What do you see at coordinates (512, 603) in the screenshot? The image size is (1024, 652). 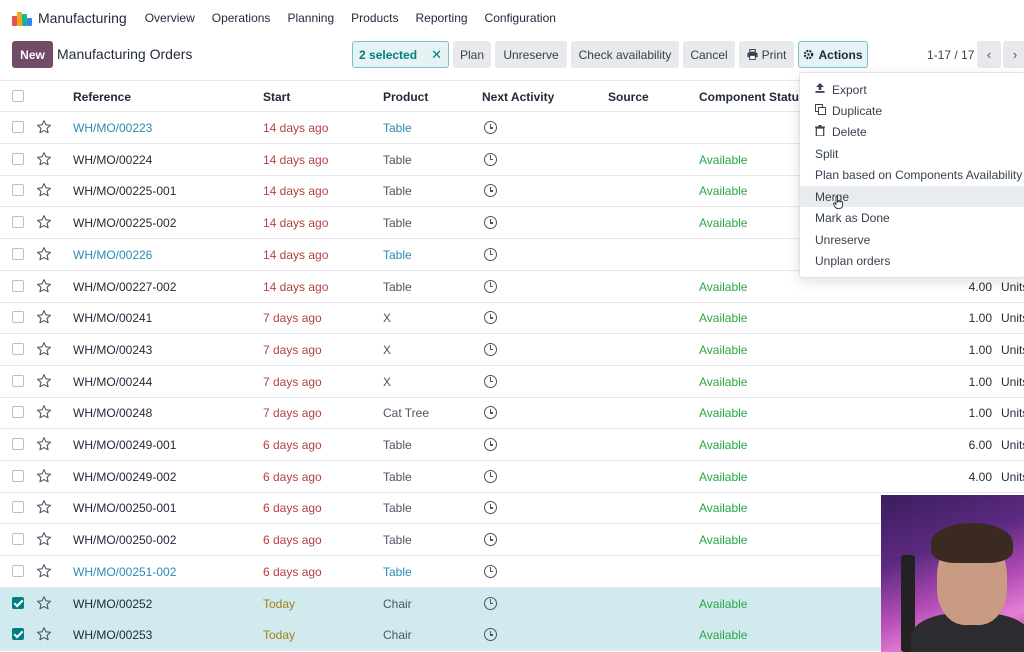 I see `table-row: WH/MO/00252 Today Chair Available` at bounding box center [512, 603].